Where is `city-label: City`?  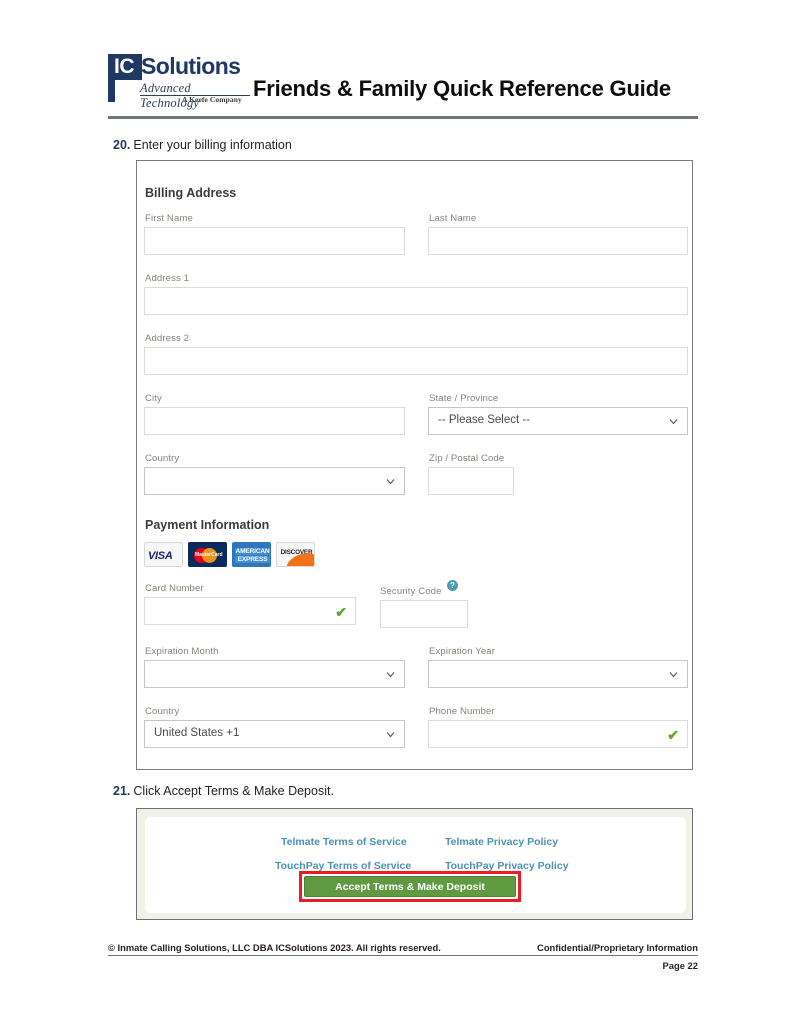
city-label: City is located at coordinates (153, 398).